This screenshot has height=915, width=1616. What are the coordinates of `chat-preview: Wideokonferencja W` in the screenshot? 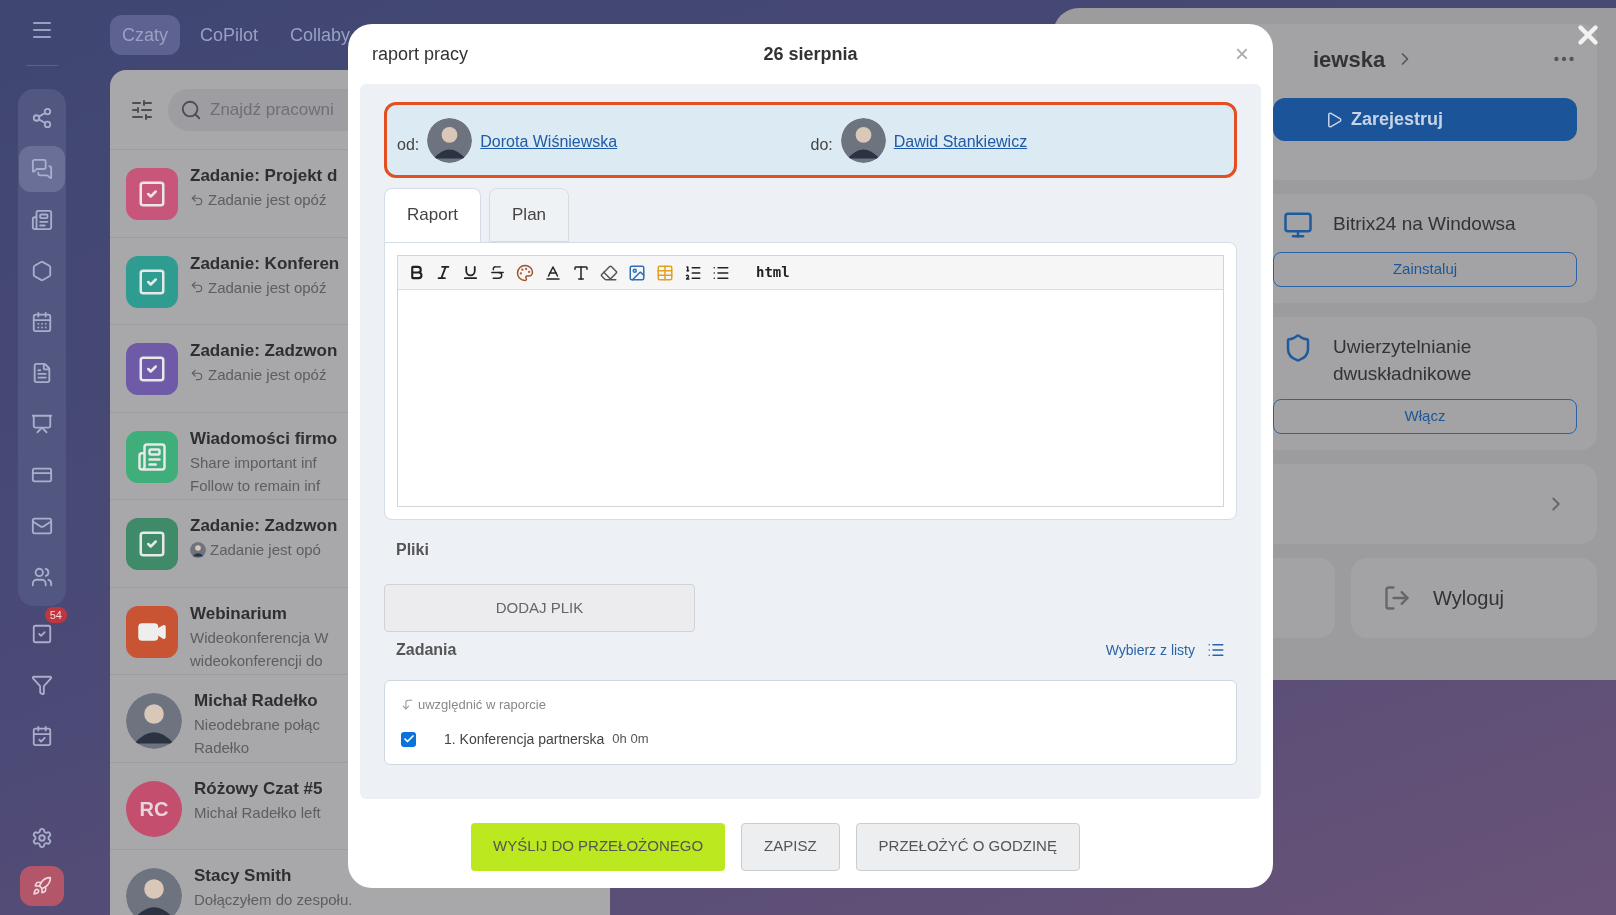 It's located at (259, 637).